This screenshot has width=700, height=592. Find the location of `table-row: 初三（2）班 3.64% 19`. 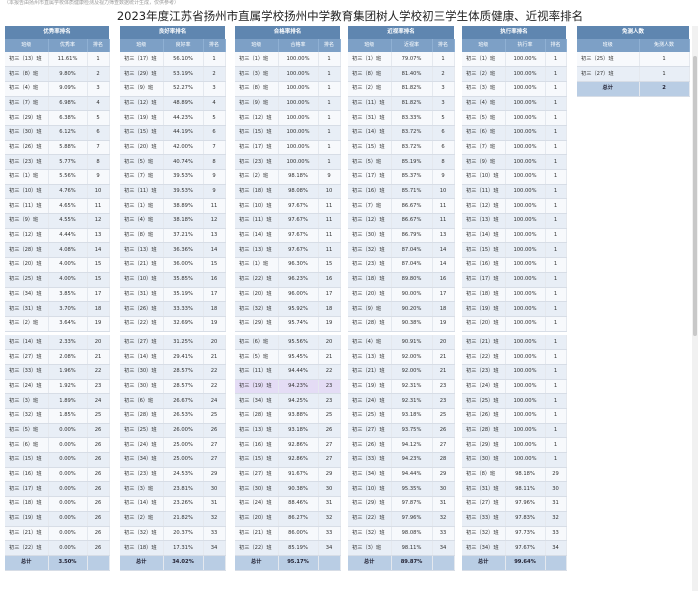

table-row: 初三（2）班 3.64% 19 is located at coordinates (57, 324).